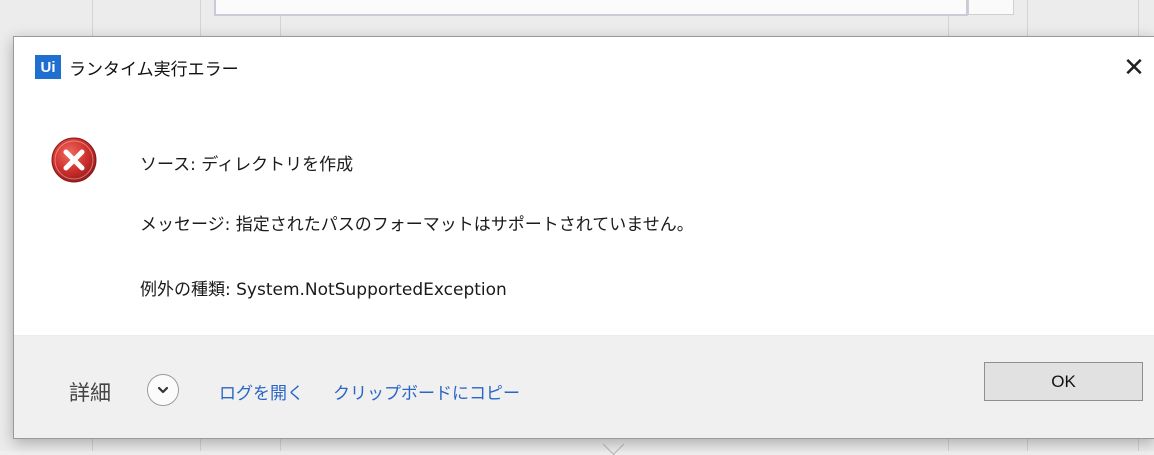 The height and width of the screenshot is (455, 1154). I want to click on close-icon: ✕, so click(1134, 68).